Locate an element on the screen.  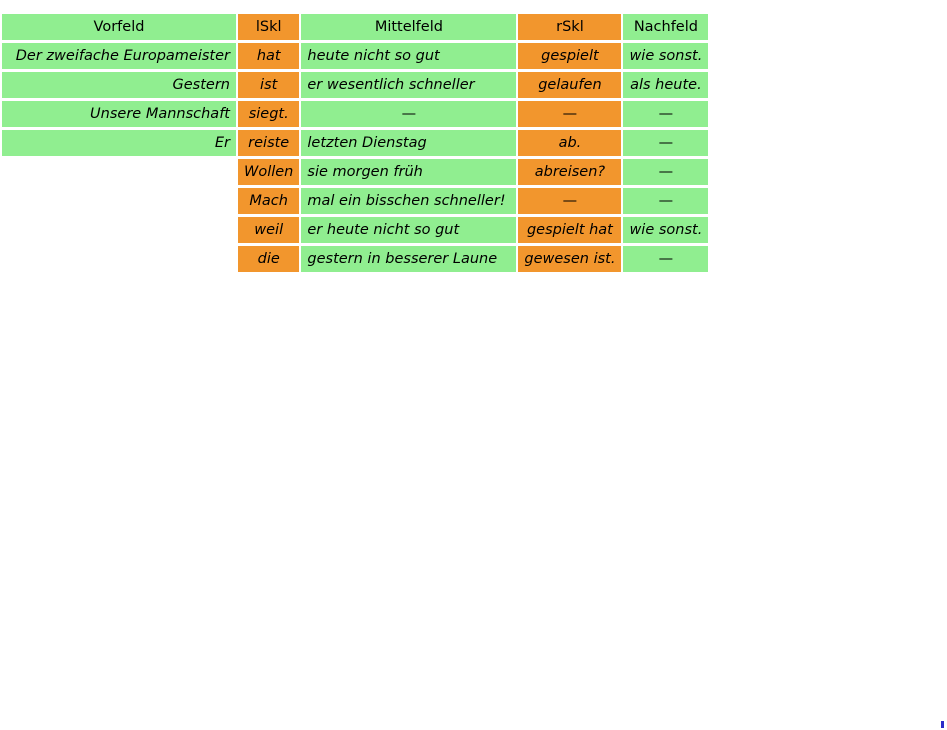
cell-lskl: weil is located at coordinates (269, 230).